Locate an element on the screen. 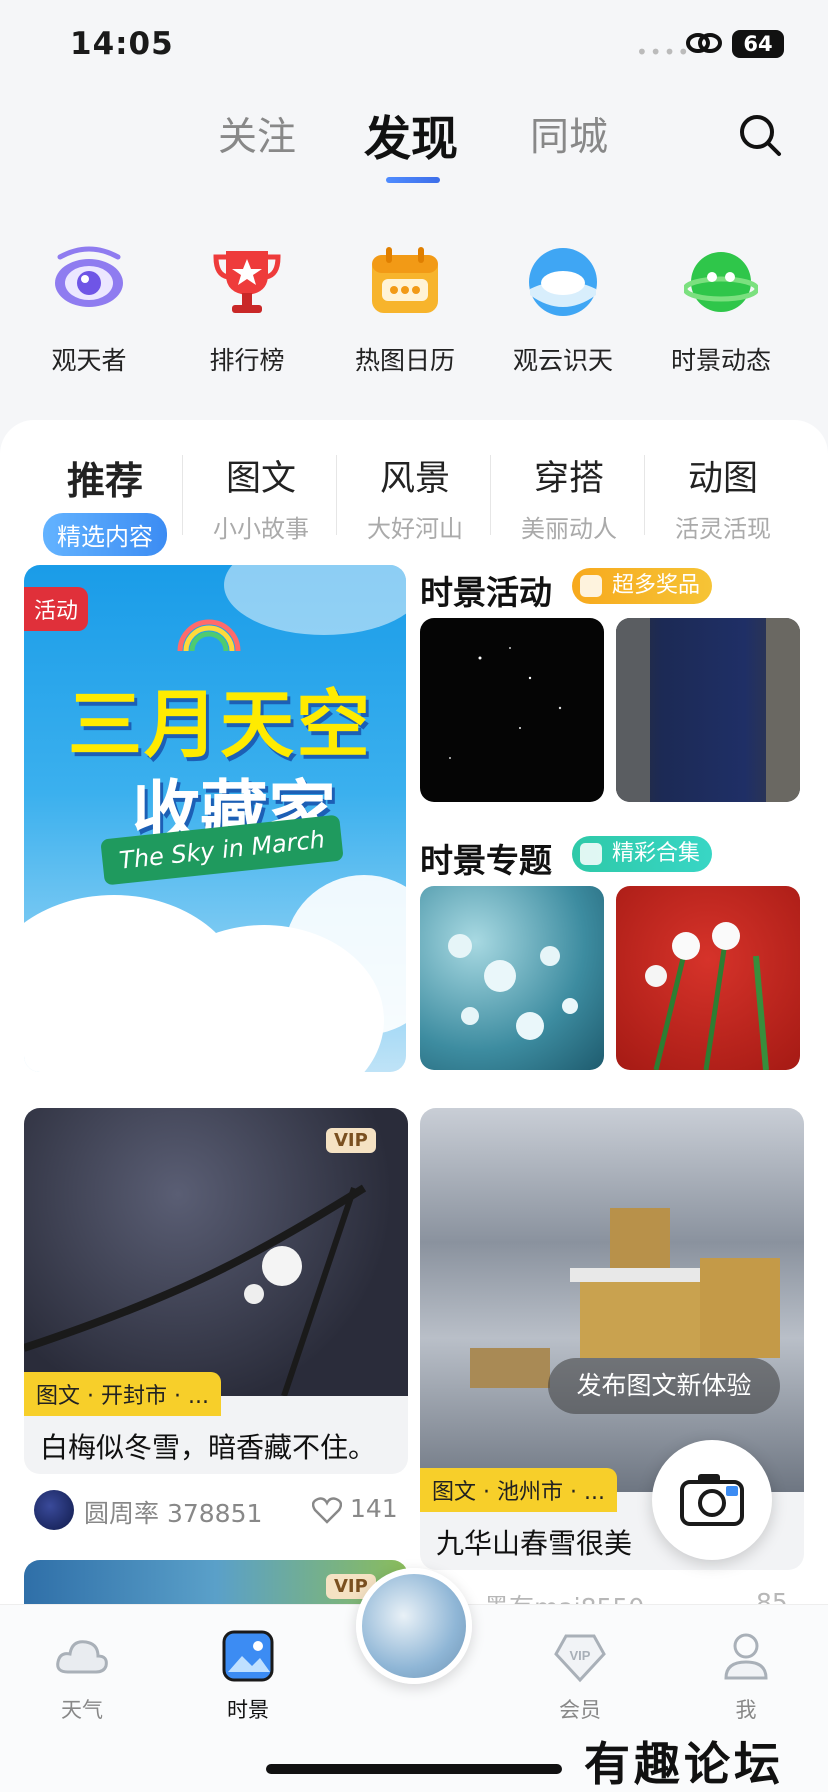  activity-thumb-night-sky is located at coordinates (512, 710).